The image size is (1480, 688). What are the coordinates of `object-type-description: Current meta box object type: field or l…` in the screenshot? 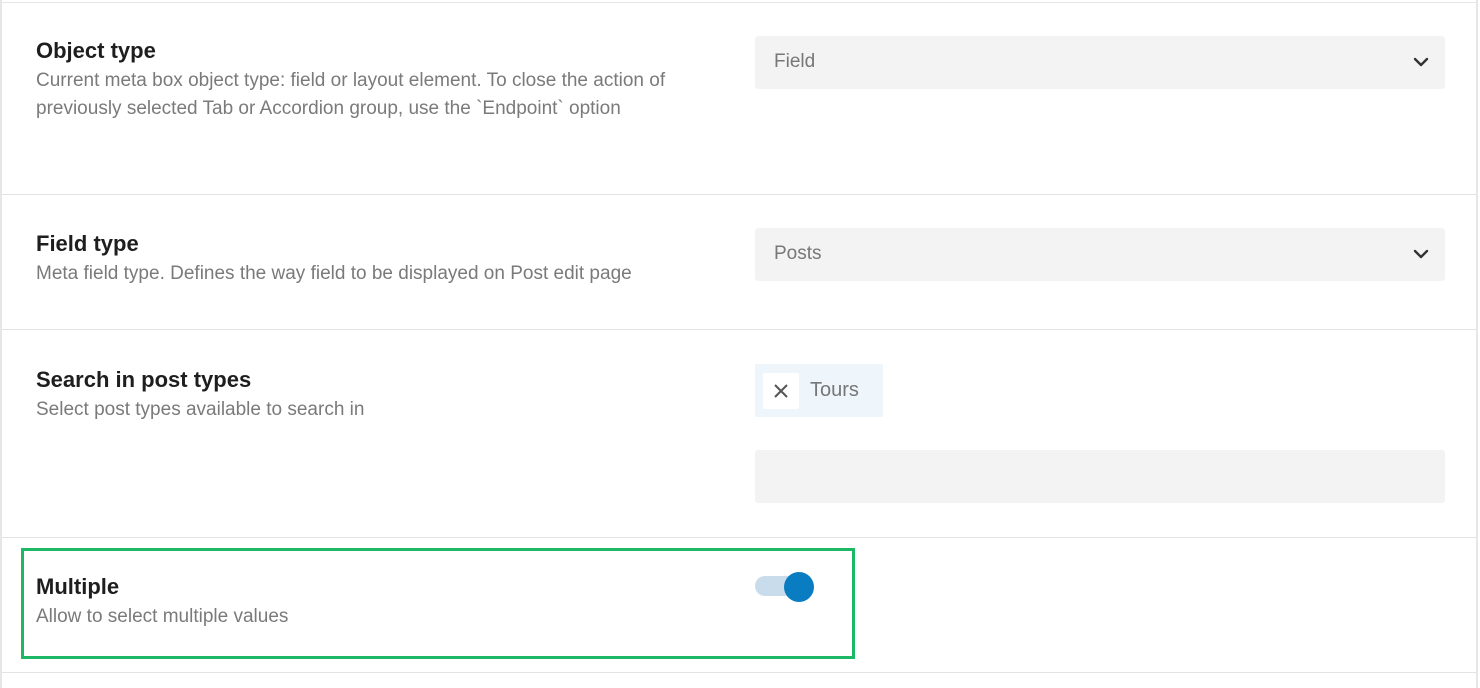 It's located at (351, 94).